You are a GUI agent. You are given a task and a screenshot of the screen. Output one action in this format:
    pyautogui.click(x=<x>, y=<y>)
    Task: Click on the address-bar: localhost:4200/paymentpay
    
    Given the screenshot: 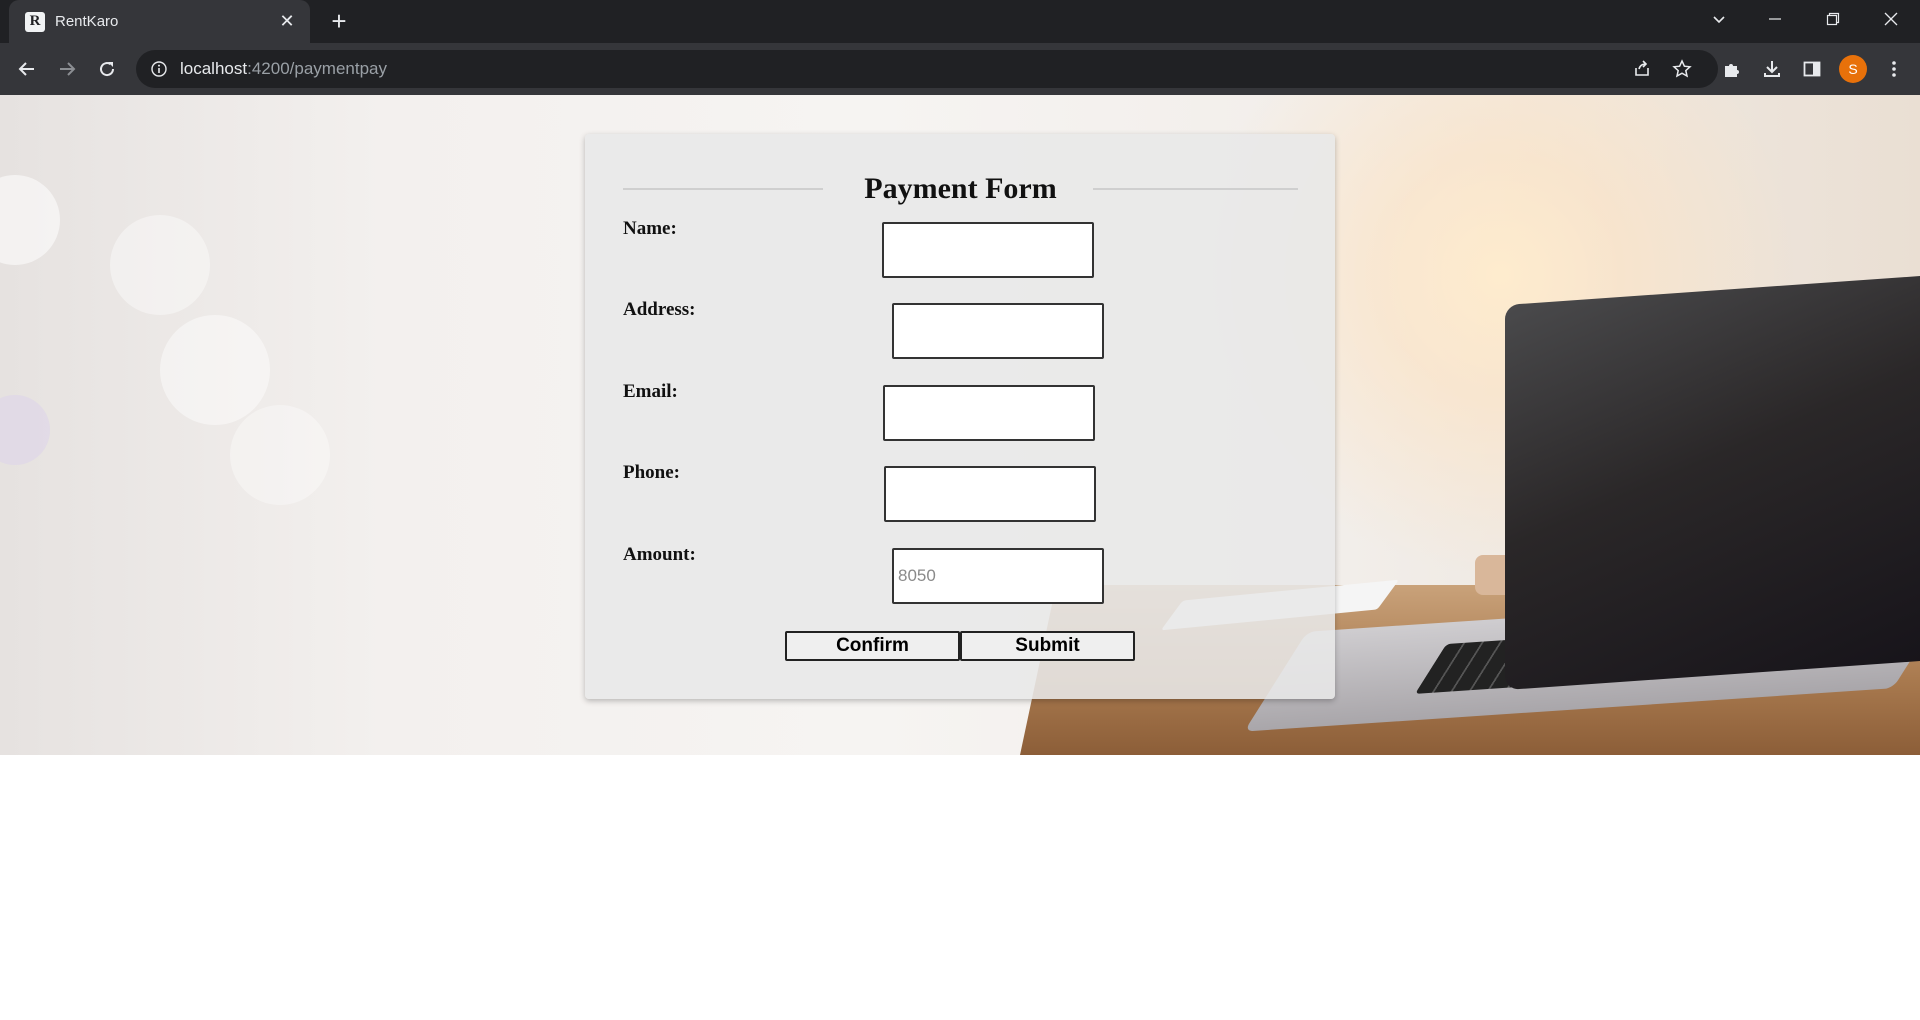 What is the action you would take?
    pyautogui.click(x=927, y=69)
    